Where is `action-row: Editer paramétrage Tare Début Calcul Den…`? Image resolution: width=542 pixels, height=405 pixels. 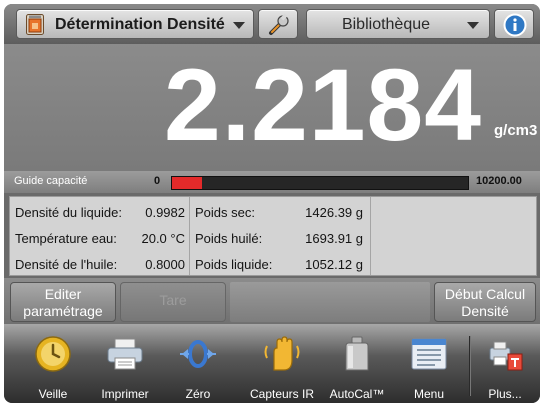
action-row: Editer paramétrage Tare Début Calcul Den… is located at coordinates (272, 301).